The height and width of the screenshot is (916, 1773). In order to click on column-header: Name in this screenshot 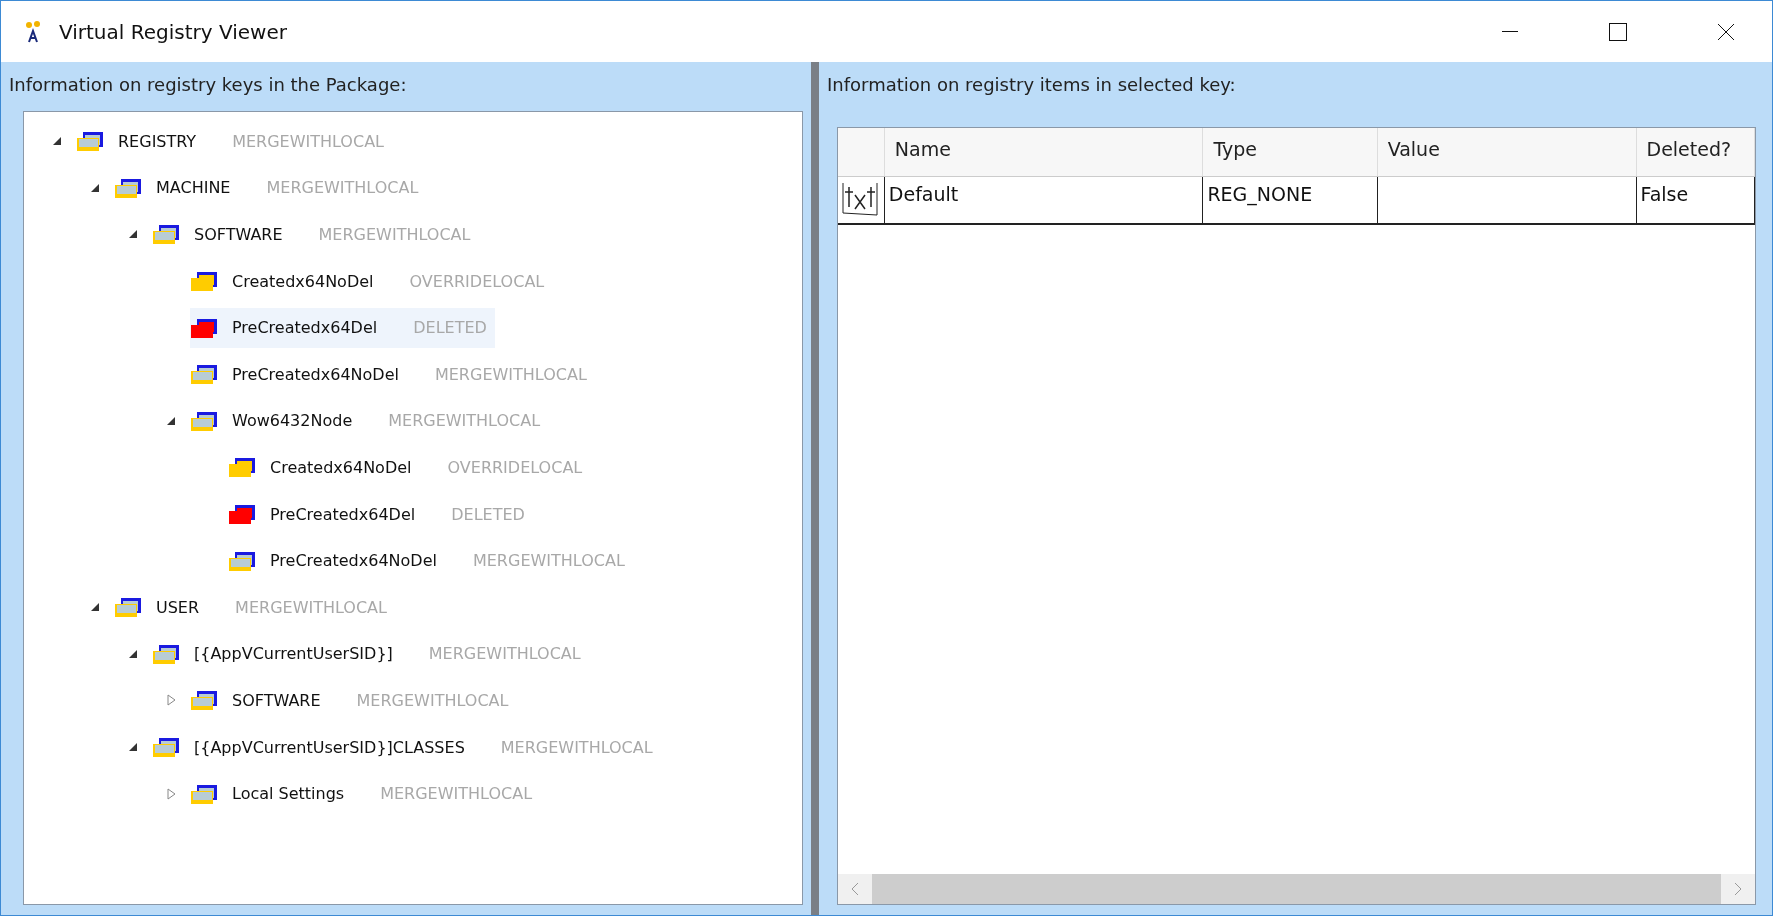, I will do `click(1044, 152)`.